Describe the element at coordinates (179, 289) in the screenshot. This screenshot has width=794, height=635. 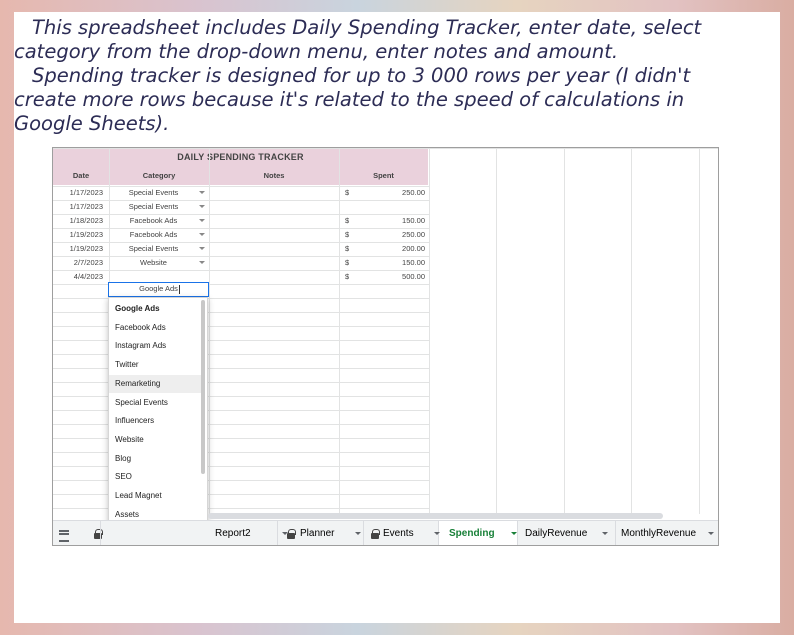
I see `text-caret` at that location.